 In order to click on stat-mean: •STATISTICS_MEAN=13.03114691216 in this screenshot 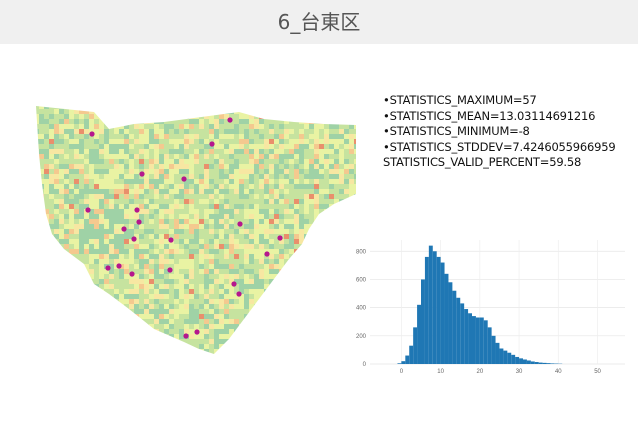, I will do `click(489, 115)`.